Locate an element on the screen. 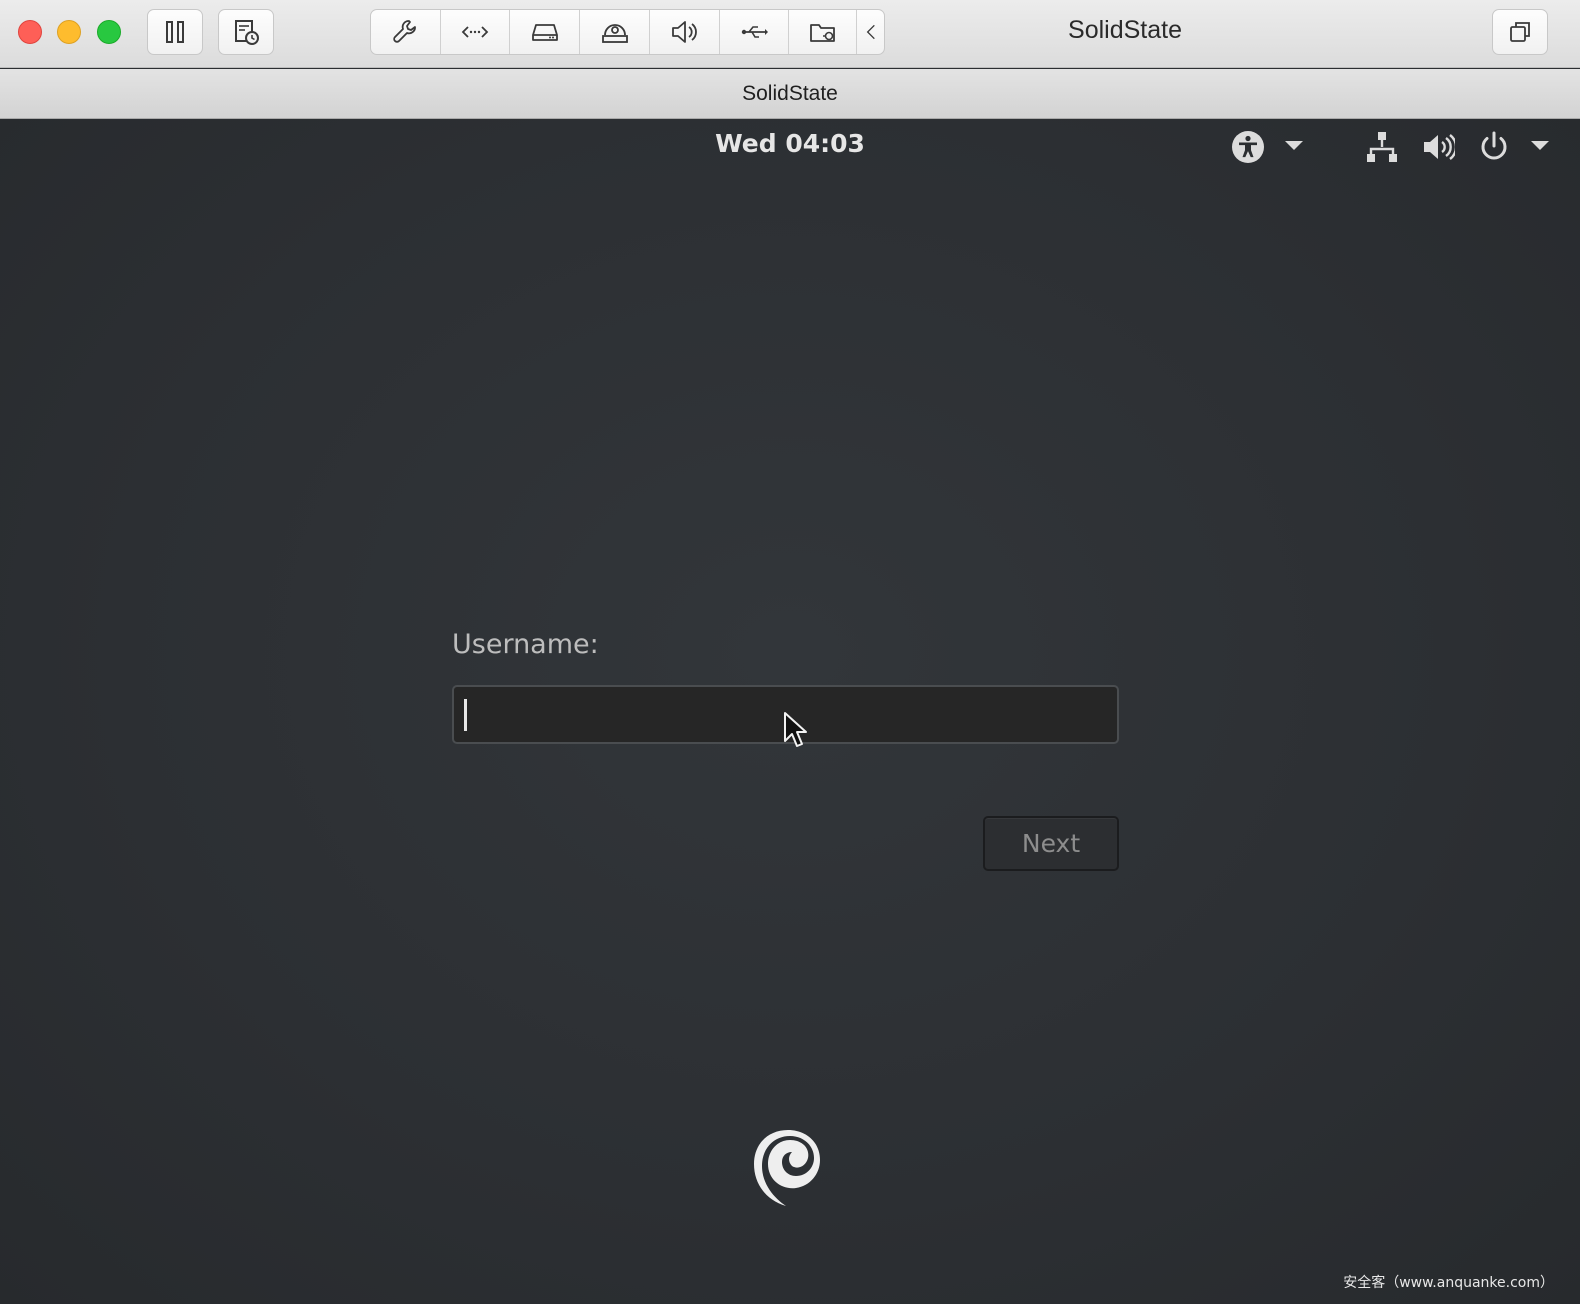 This screenshot has height=1304, width=1580. accessibility-dropdown-caret is located at coordinates (1294, 145).